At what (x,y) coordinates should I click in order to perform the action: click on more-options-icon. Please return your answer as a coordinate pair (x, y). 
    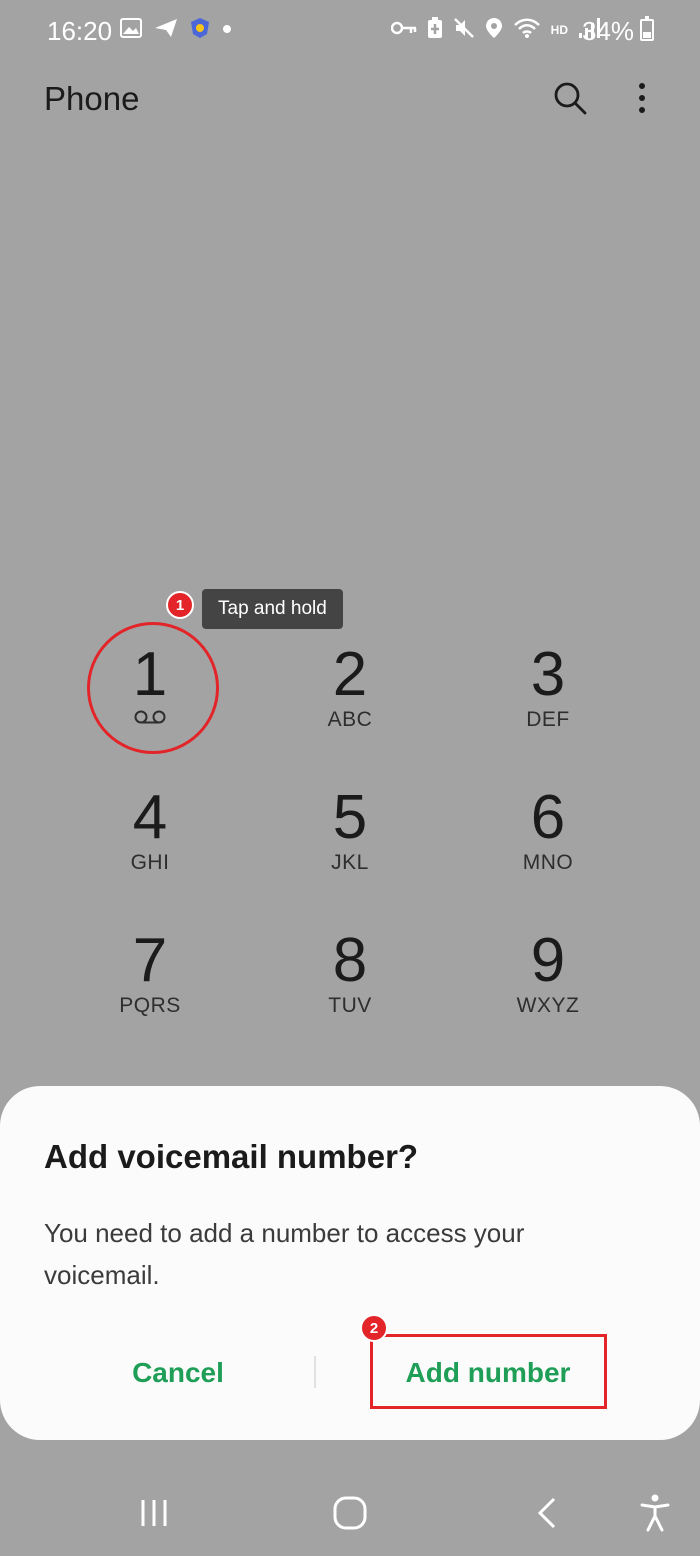
    Looking at the image, I should click on (642, 100).